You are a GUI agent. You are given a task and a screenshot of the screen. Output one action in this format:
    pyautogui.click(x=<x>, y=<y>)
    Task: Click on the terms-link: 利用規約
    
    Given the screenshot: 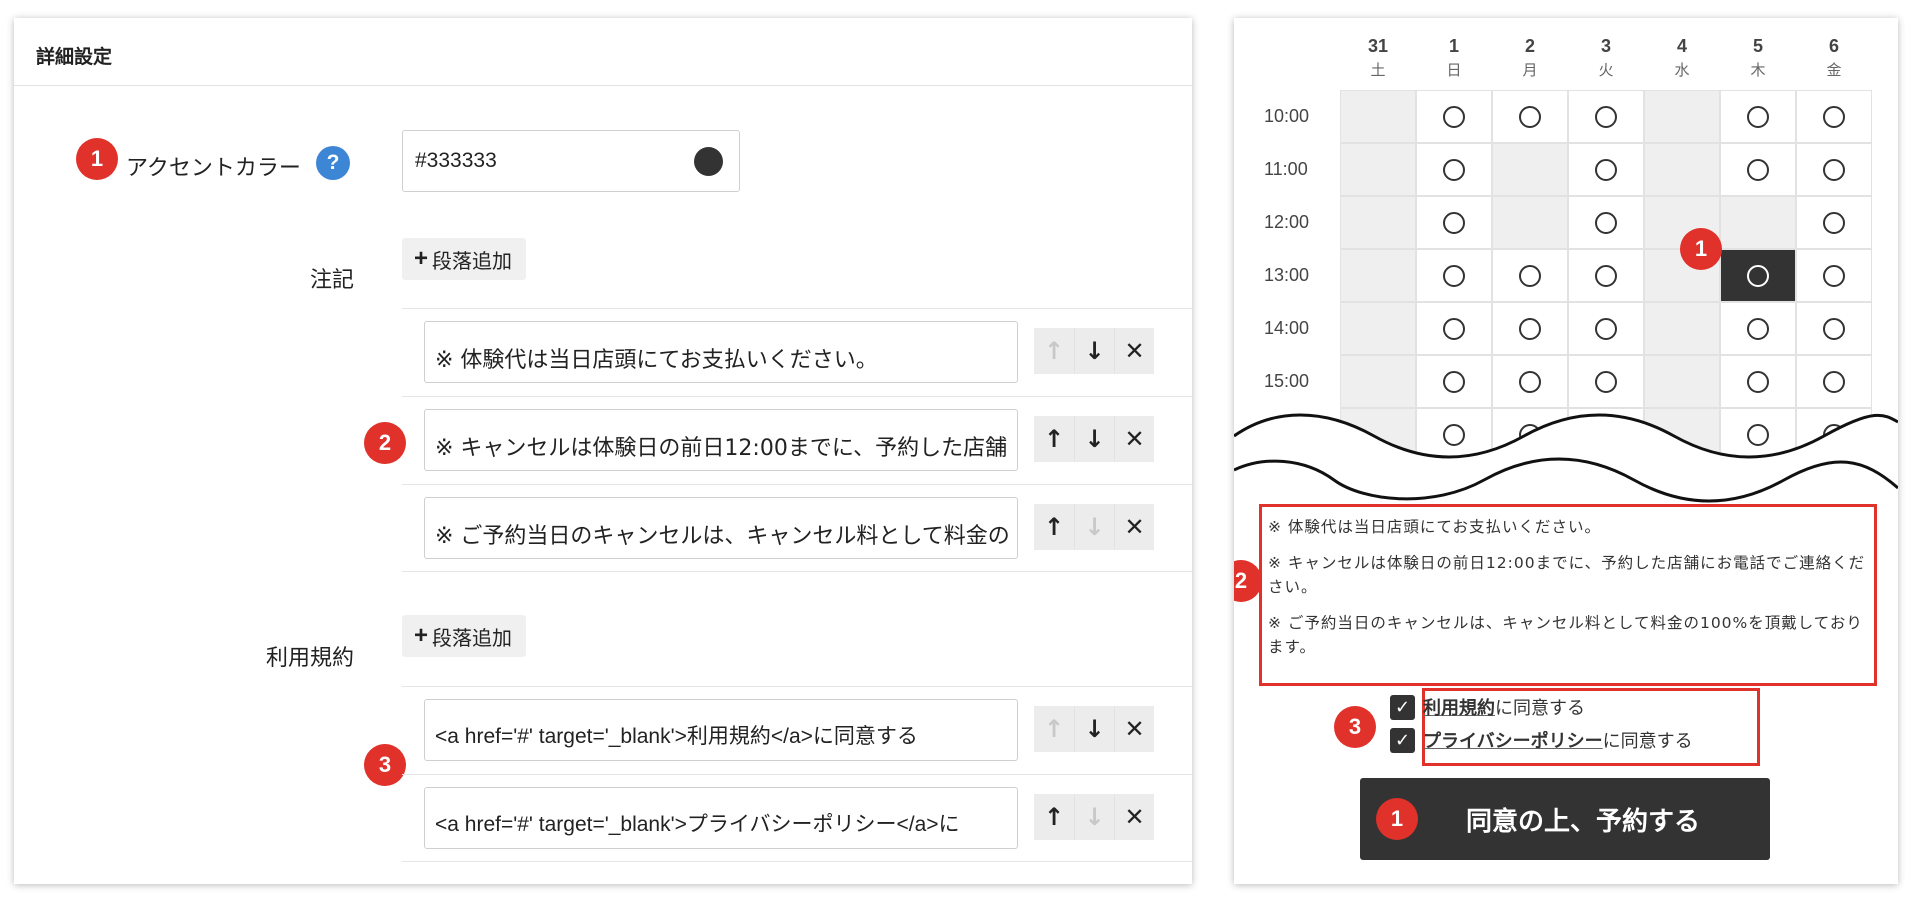 What is the action you would take?
    pyautogui.click(x=1459, y=707)
    